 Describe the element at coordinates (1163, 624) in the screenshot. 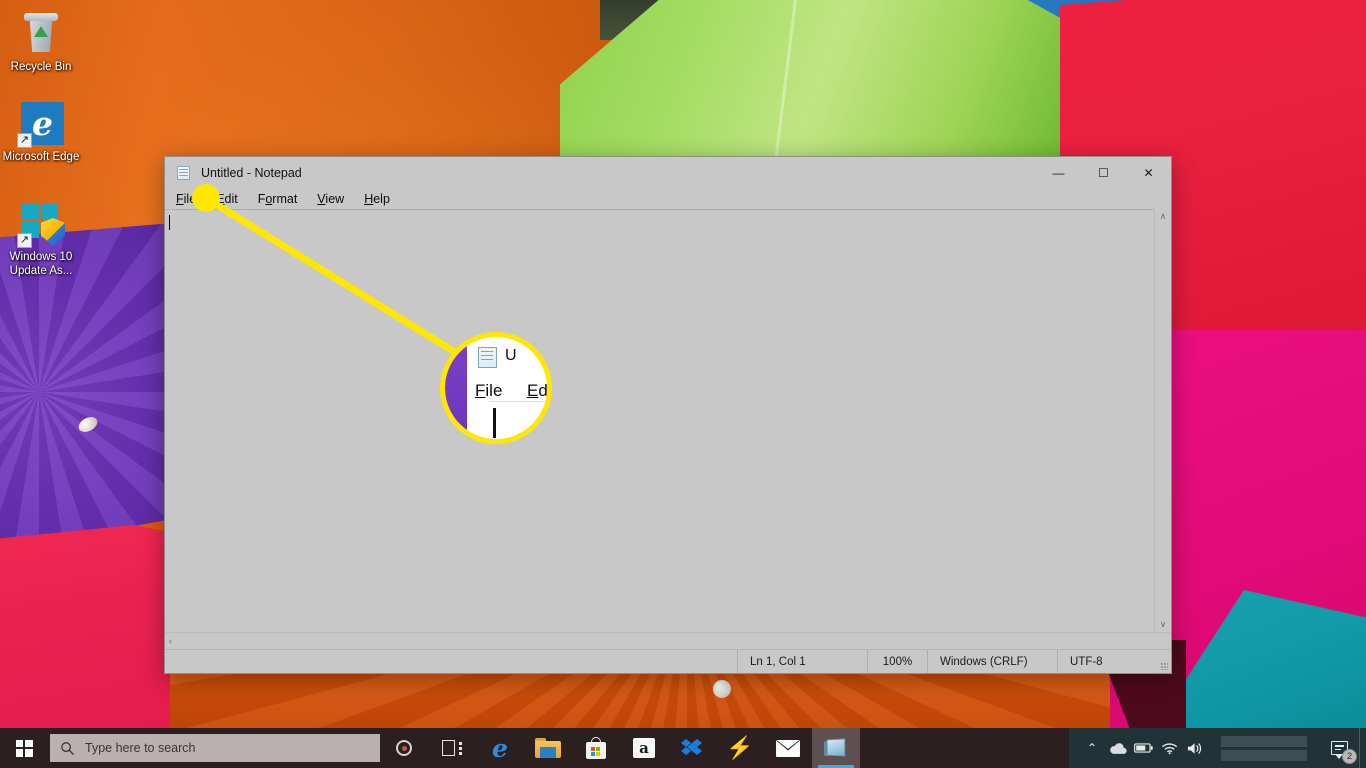

I see `scroll-down-arrow-icon: ∨` at that location.